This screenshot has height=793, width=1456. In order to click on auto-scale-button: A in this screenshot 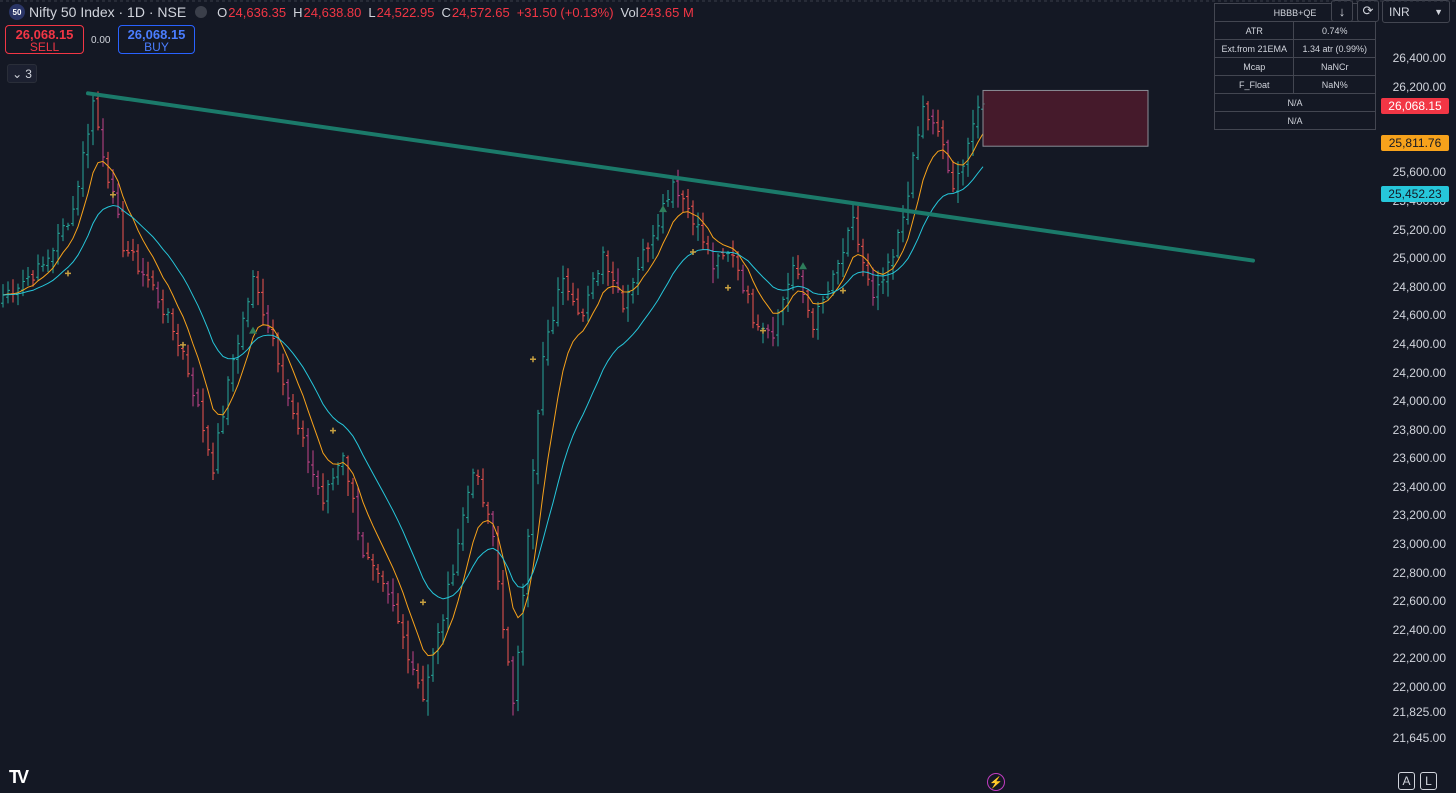, I will do `click(1406, 781)`.